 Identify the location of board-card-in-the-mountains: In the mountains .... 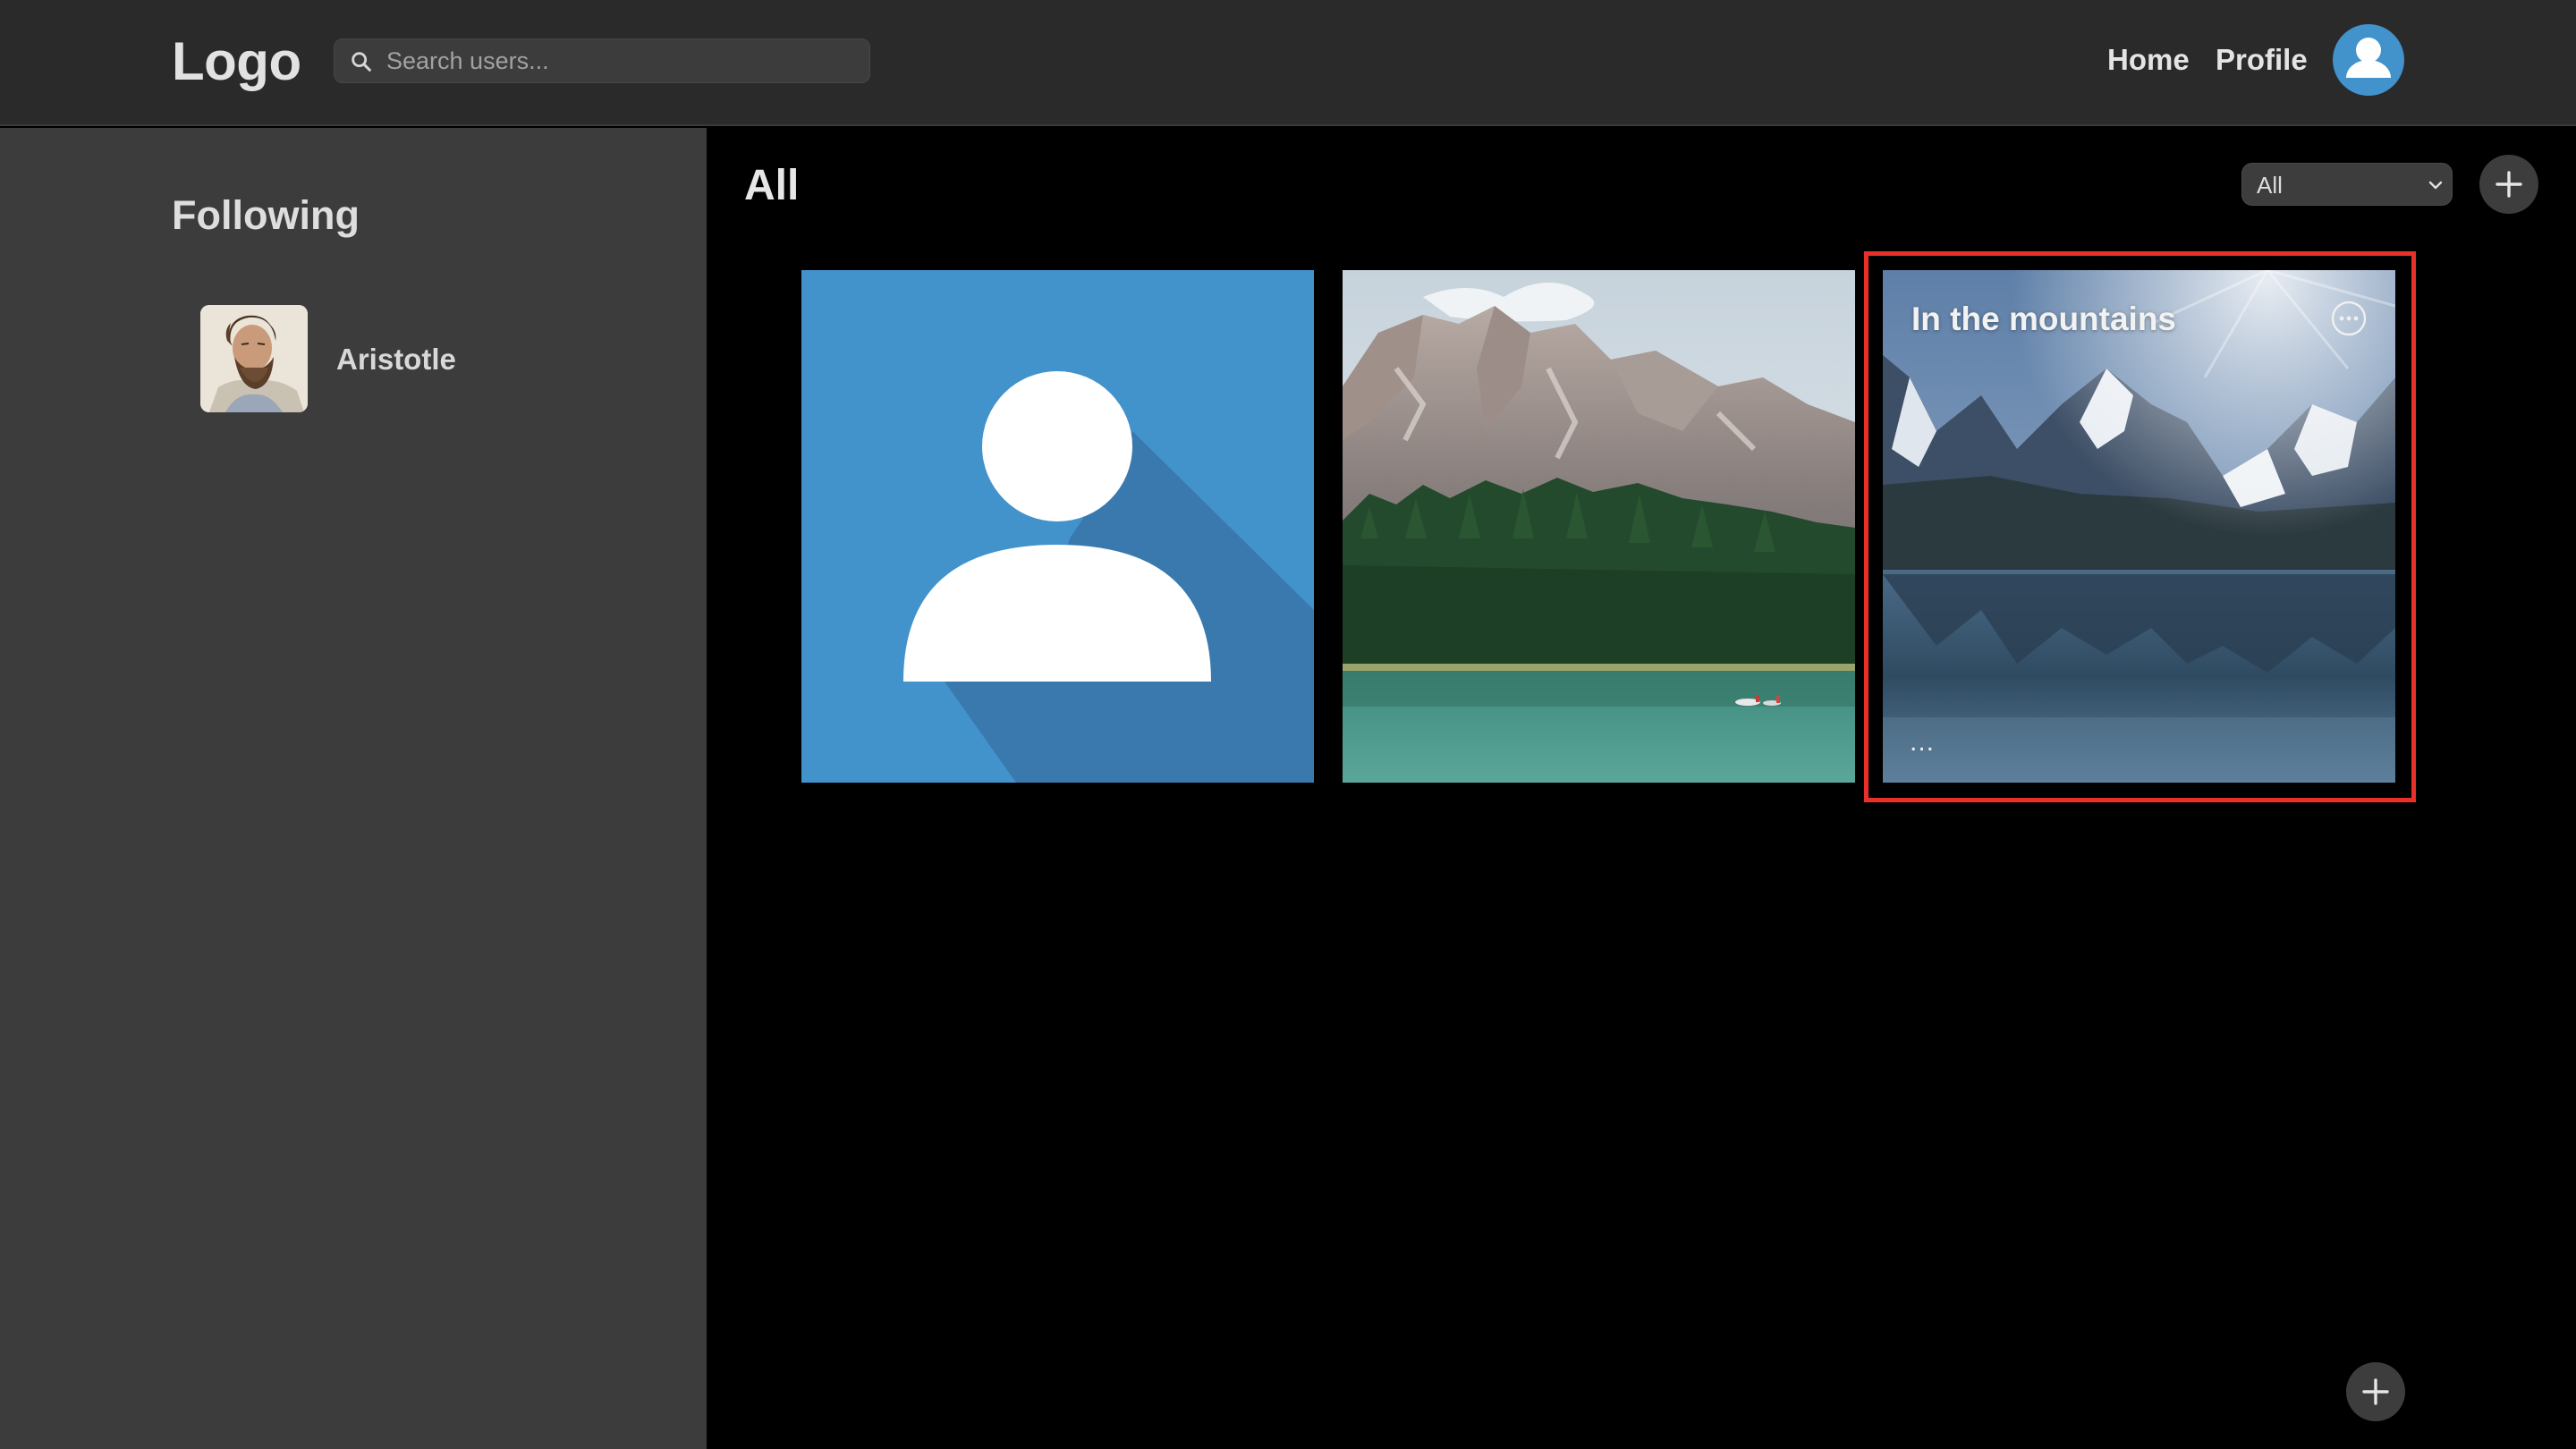
(2139, 526).